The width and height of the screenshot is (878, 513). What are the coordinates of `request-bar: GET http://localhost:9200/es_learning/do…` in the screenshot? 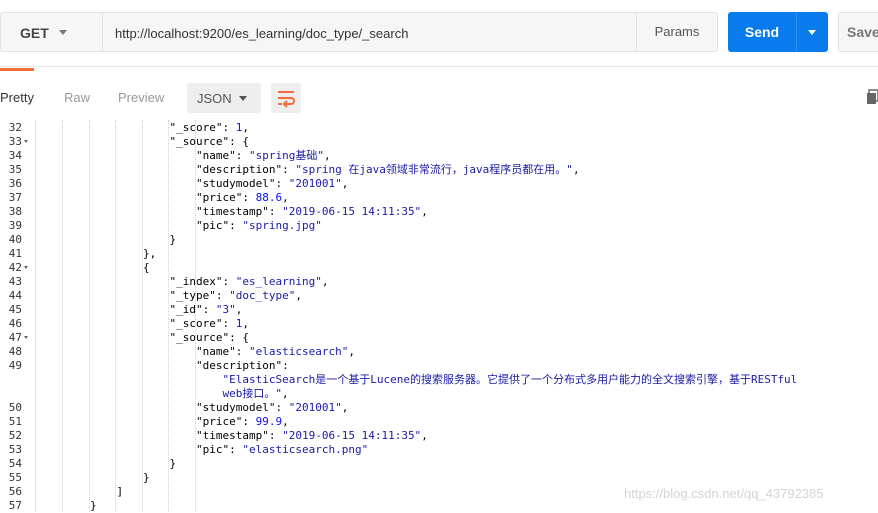 It's located at (439, 33).